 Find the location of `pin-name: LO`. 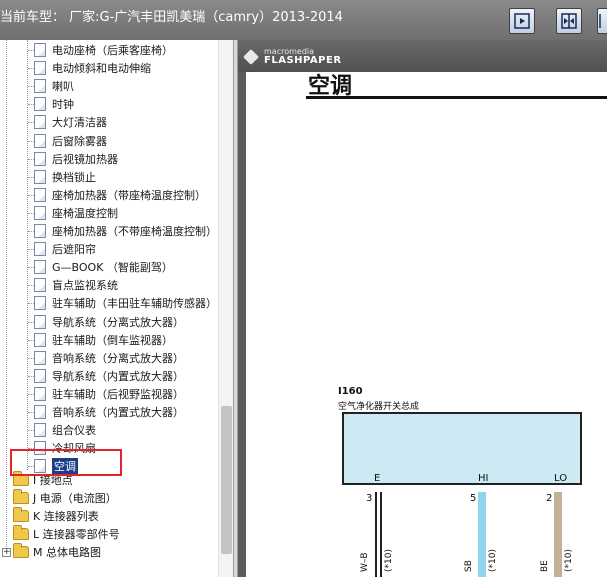

pin-name: LO is located at coordinates (561, 478).